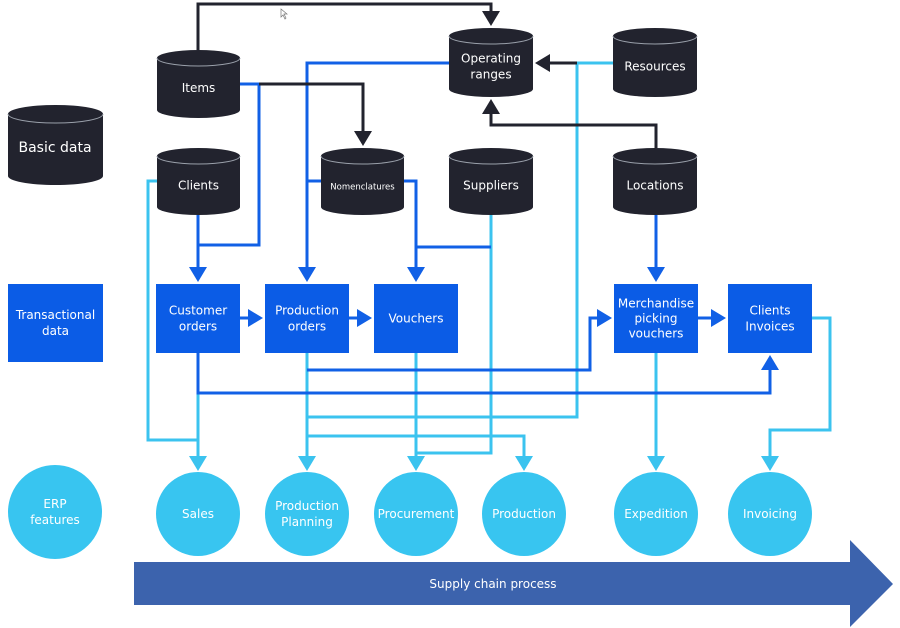 The image size is (900, 628). Describe the element at coordinates (769, 327) in the screenshot. I see `label-line: Invoices` at that location.